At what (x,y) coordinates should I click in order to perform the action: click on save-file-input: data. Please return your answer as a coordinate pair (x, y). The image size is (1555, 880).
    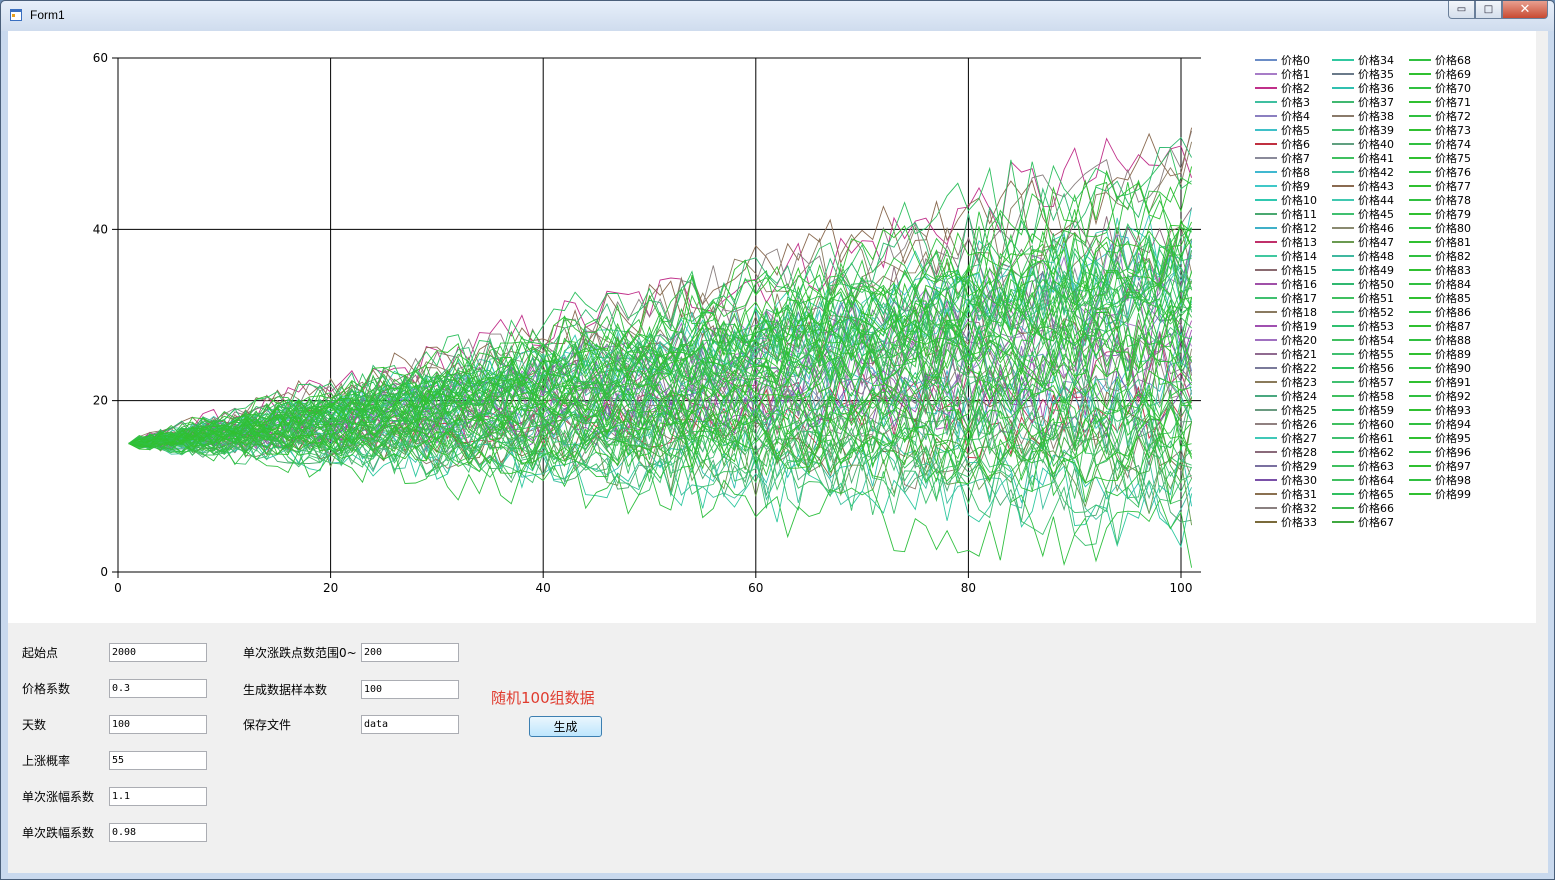
    Looking at the image, I should click on (410, 724).